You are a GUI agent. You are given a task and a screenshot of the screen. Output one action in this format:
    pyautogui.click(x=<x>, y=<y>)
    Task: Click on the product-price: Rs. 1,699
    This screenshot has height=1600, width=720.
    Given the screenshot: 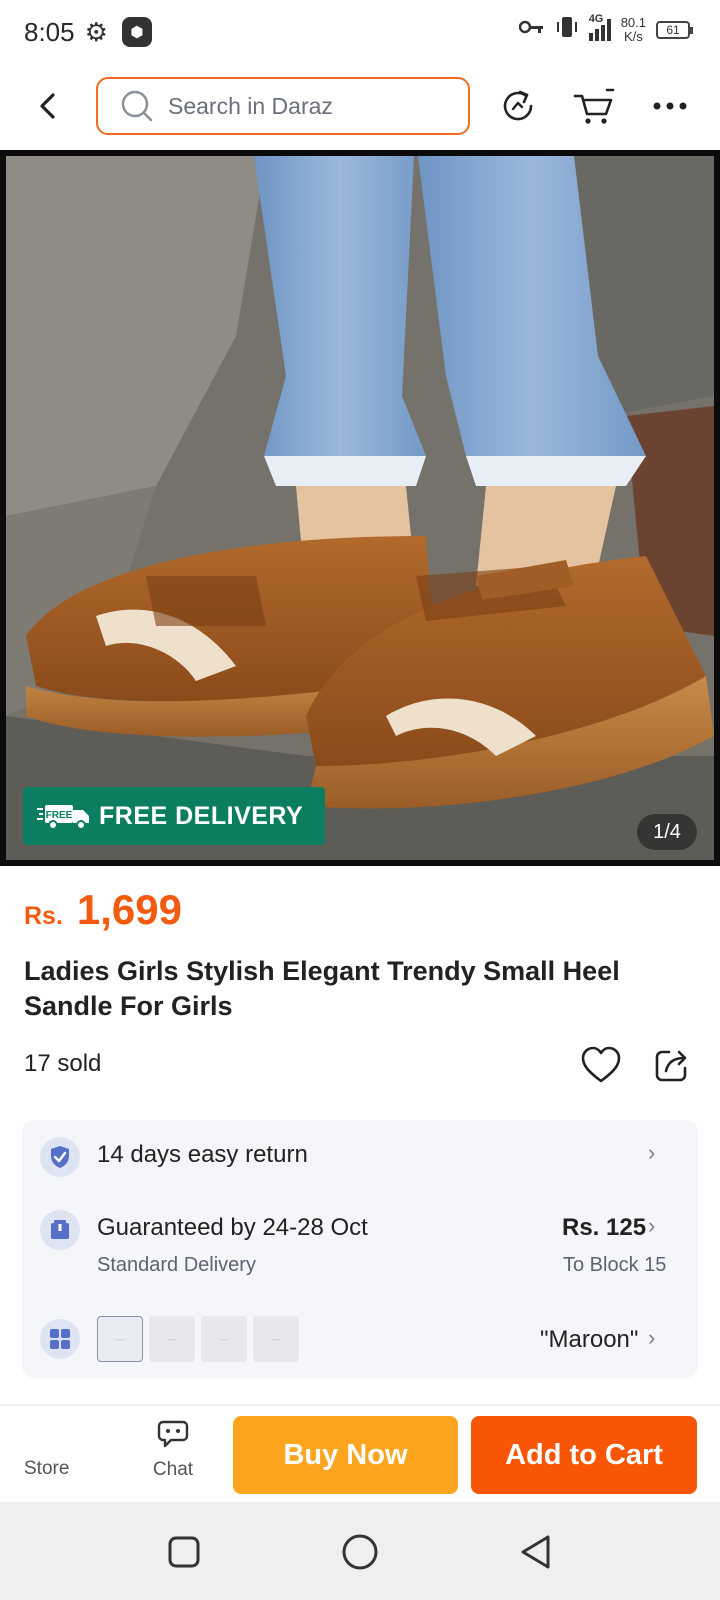 What is the action you would take?
    pyautogui.click(x=103, y=910)
    